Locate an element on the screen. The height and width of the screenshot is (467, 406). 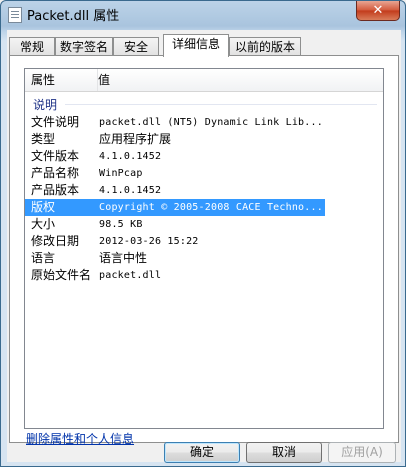
property-value: WinPcap is located at coordinates (121, 173).